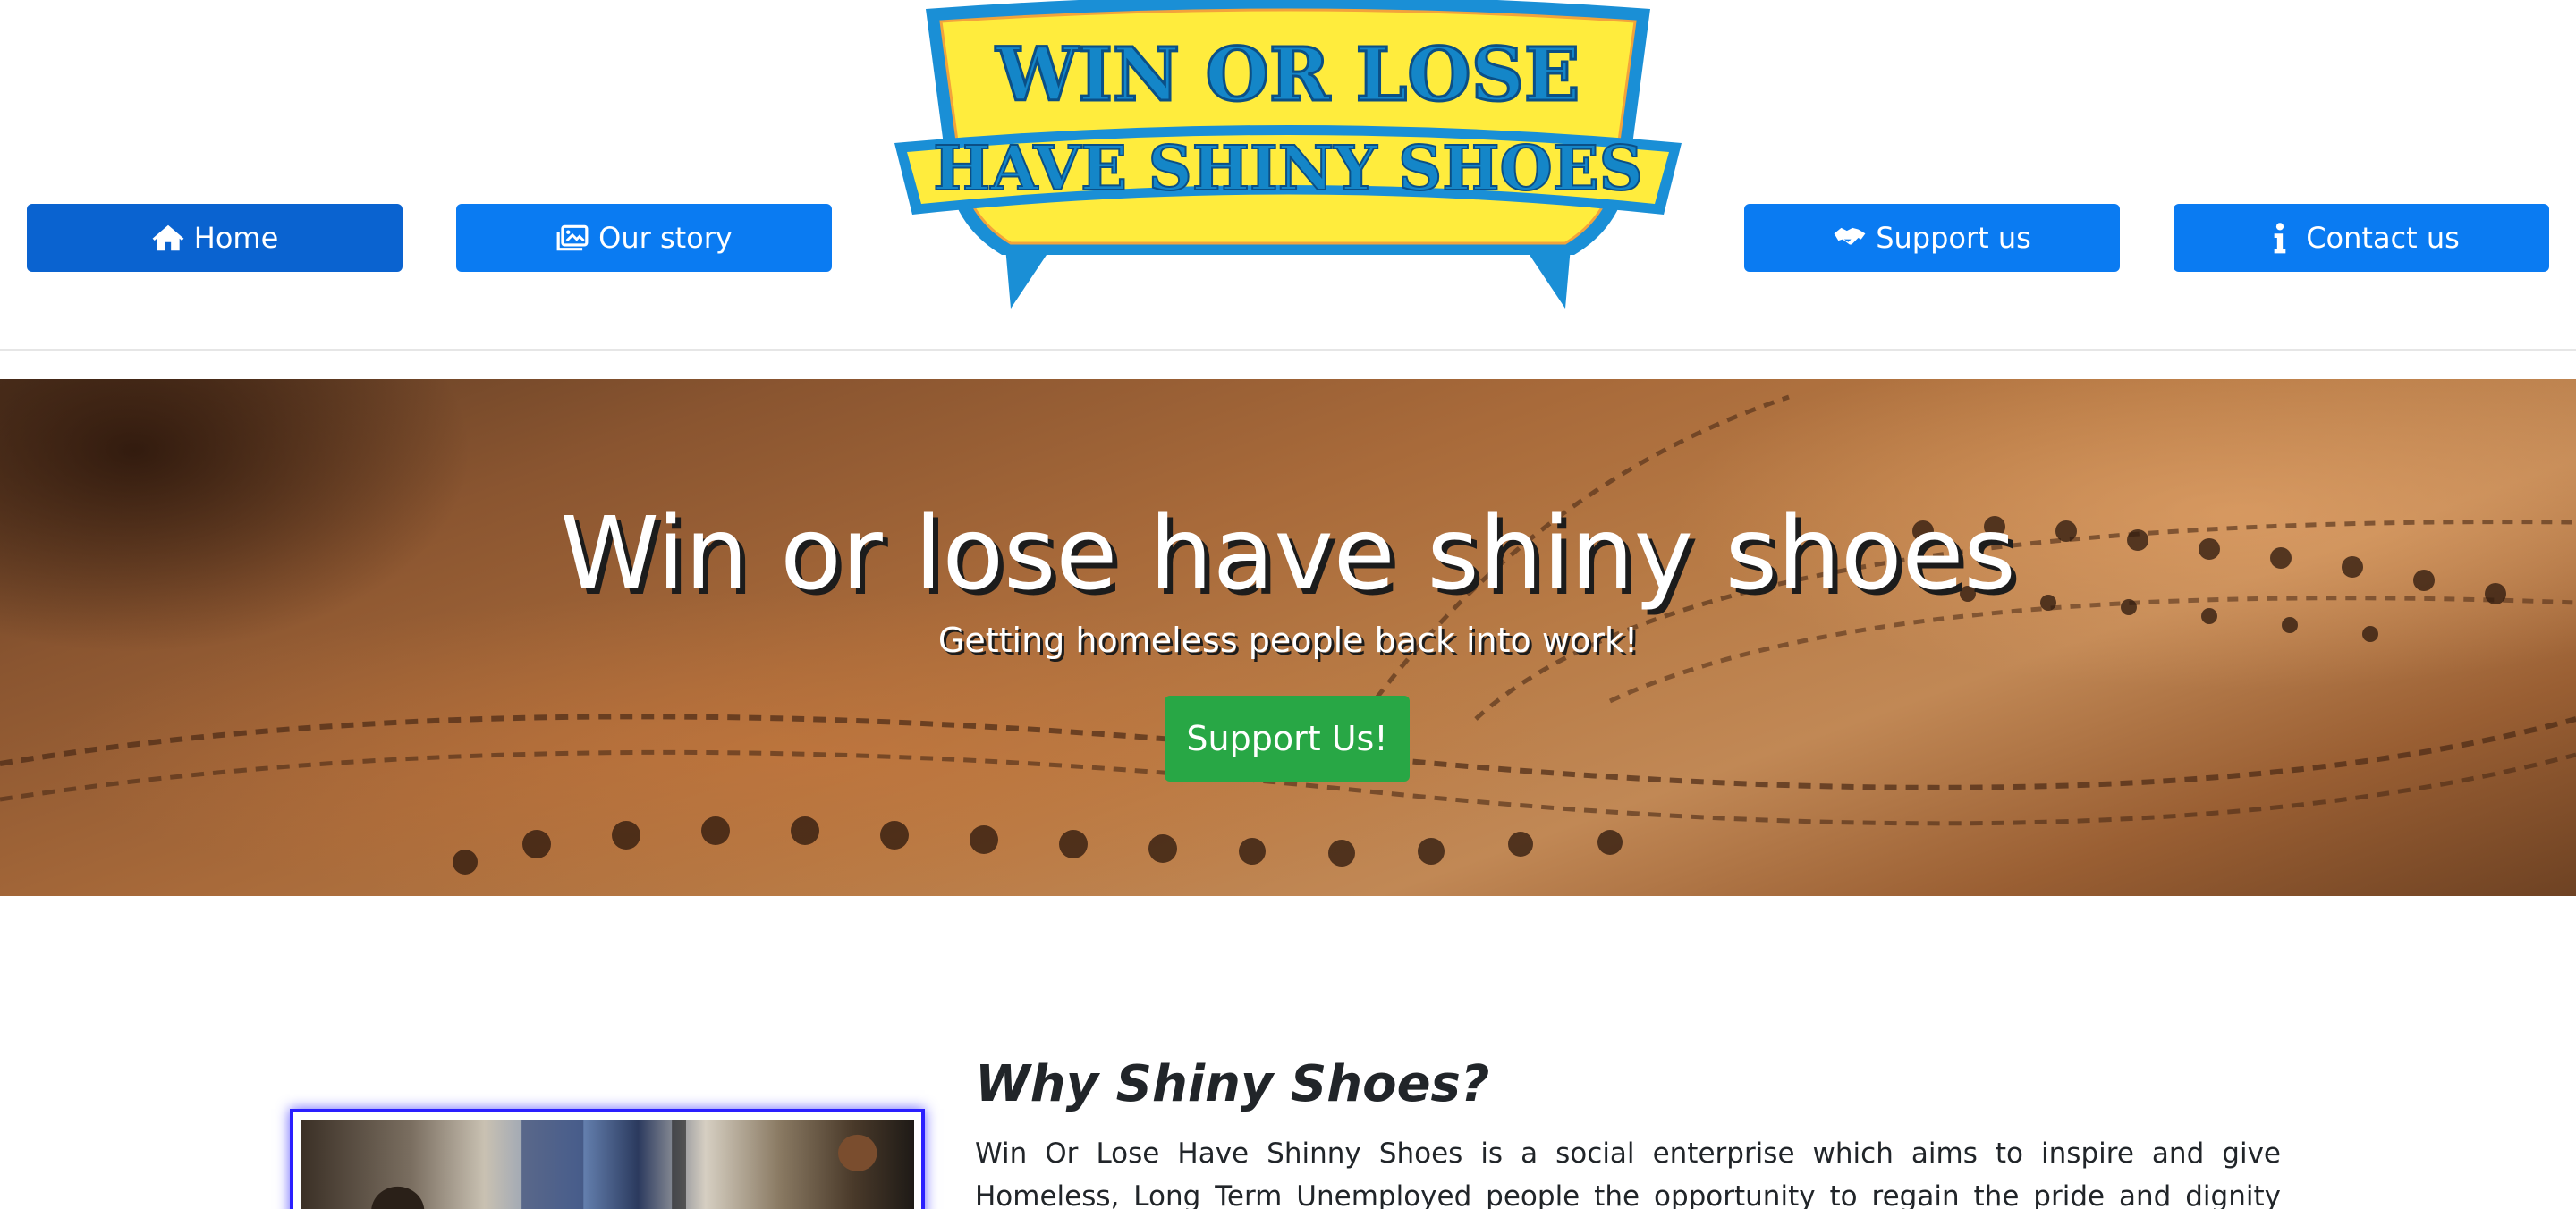 The width and height of the screenshot is (2576, 1209). I want to click on nav-contact-us-button: Contact us, so click(2361, 238).